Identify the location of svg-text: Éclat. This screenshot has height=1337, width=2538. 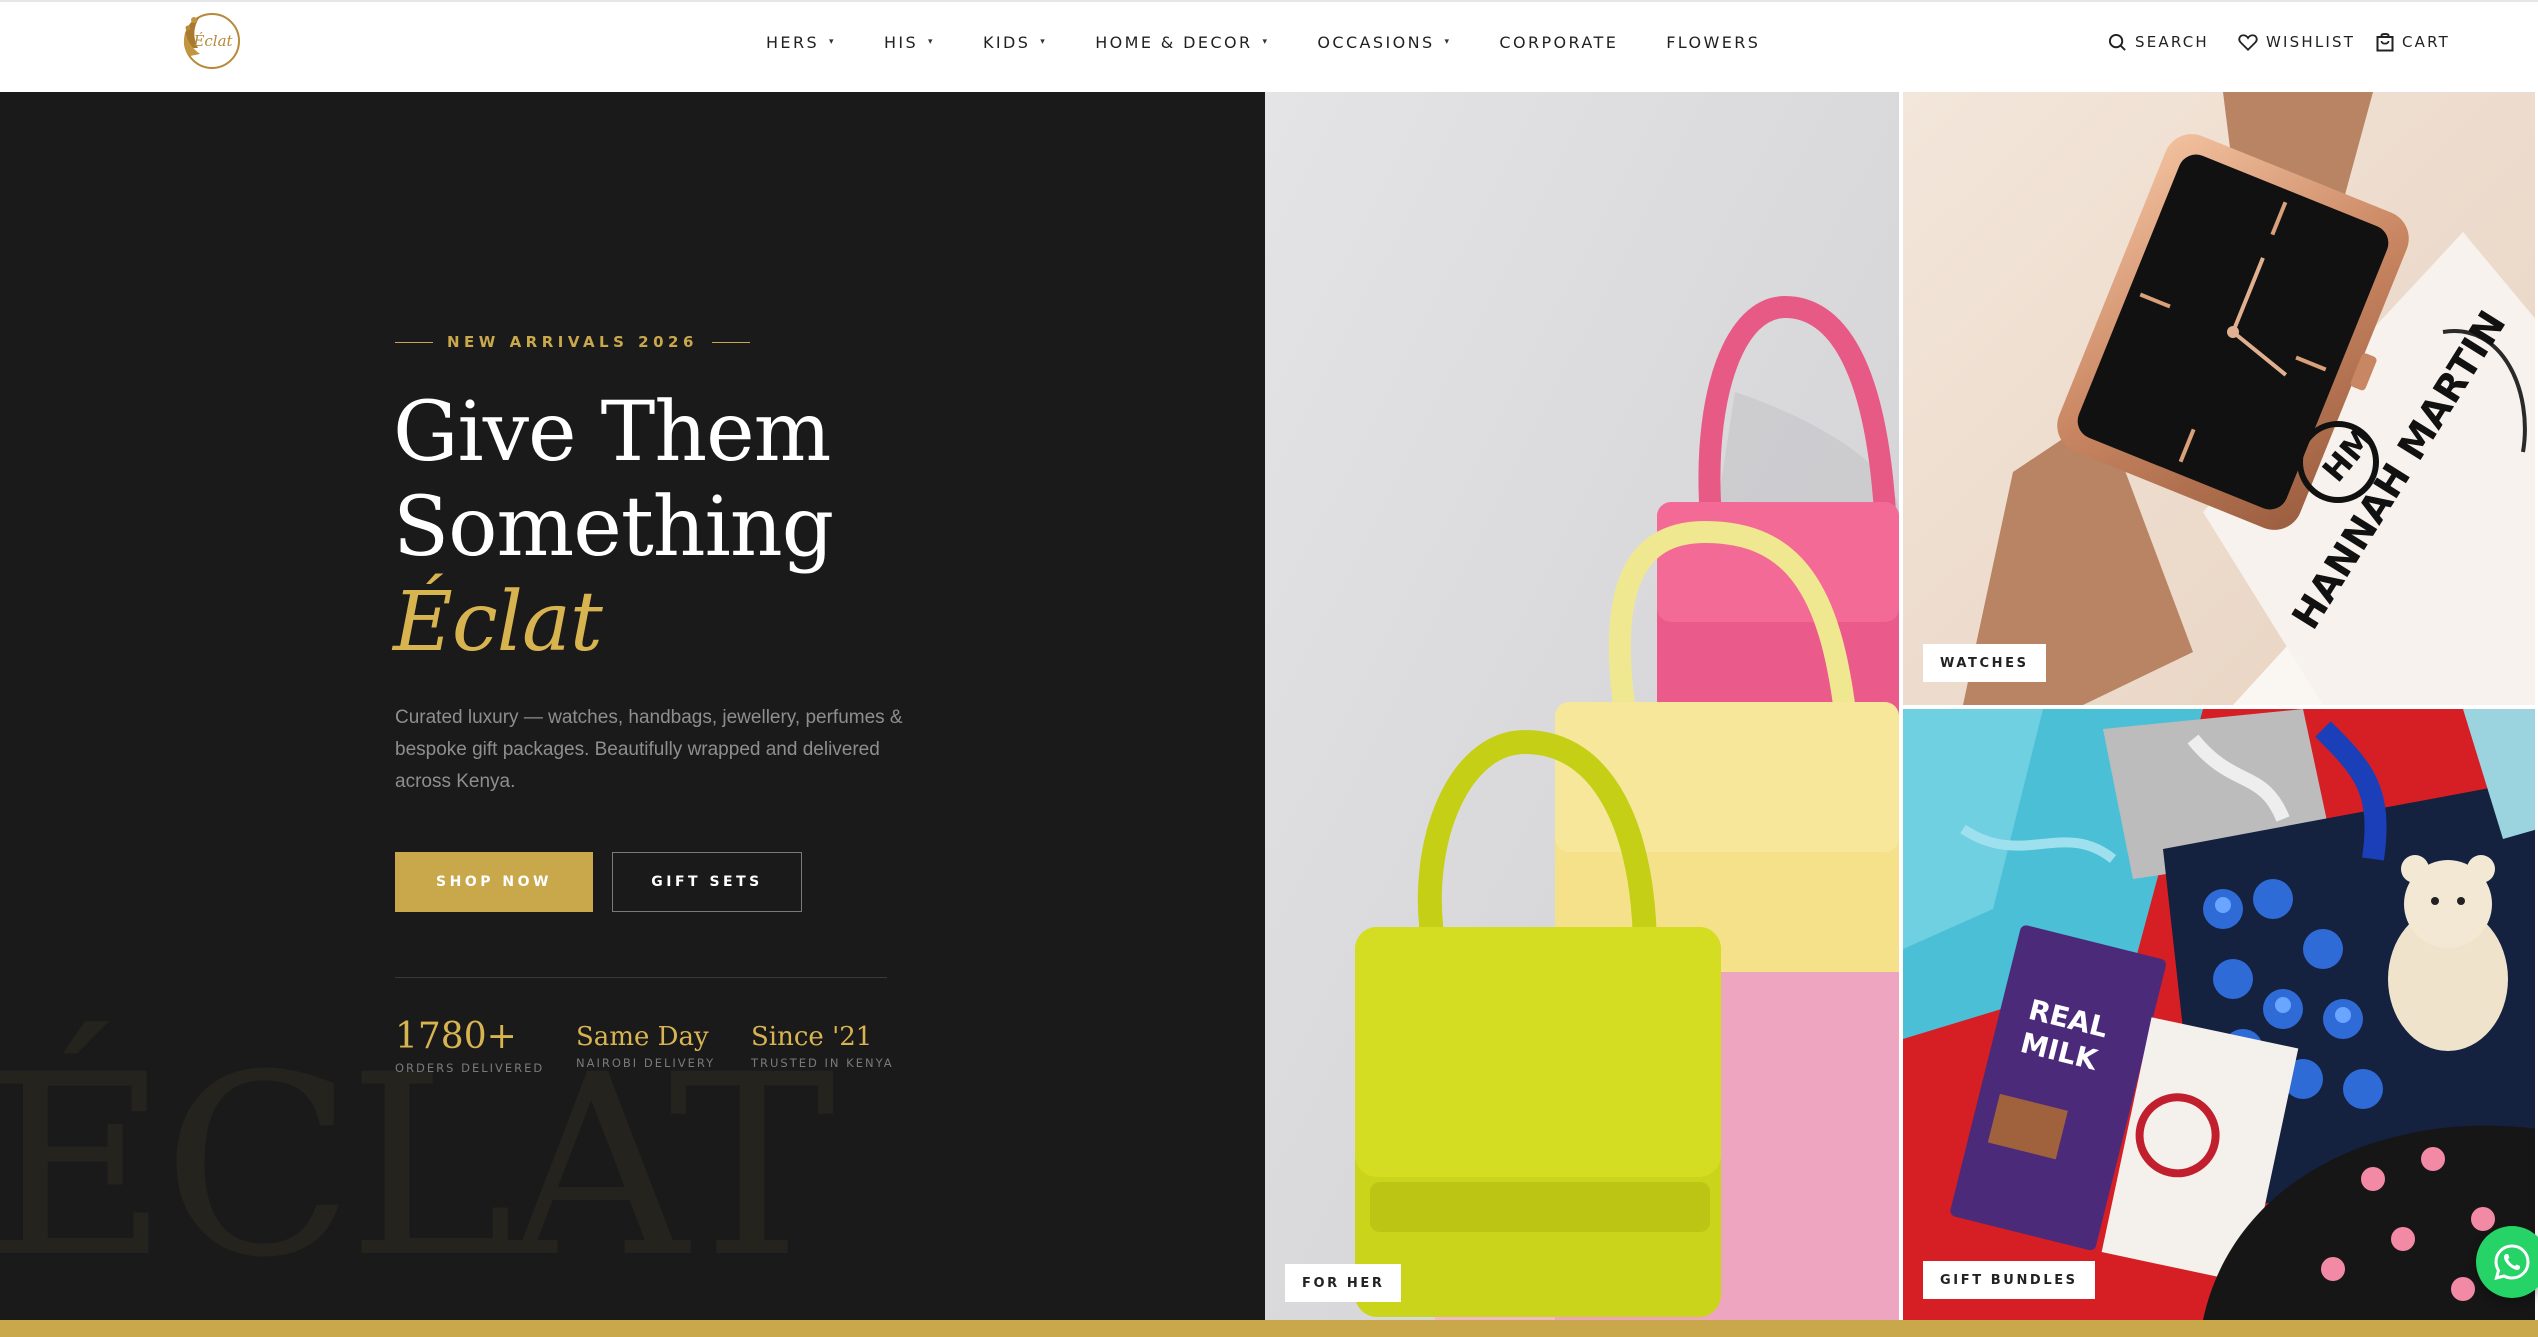
(212, 41).